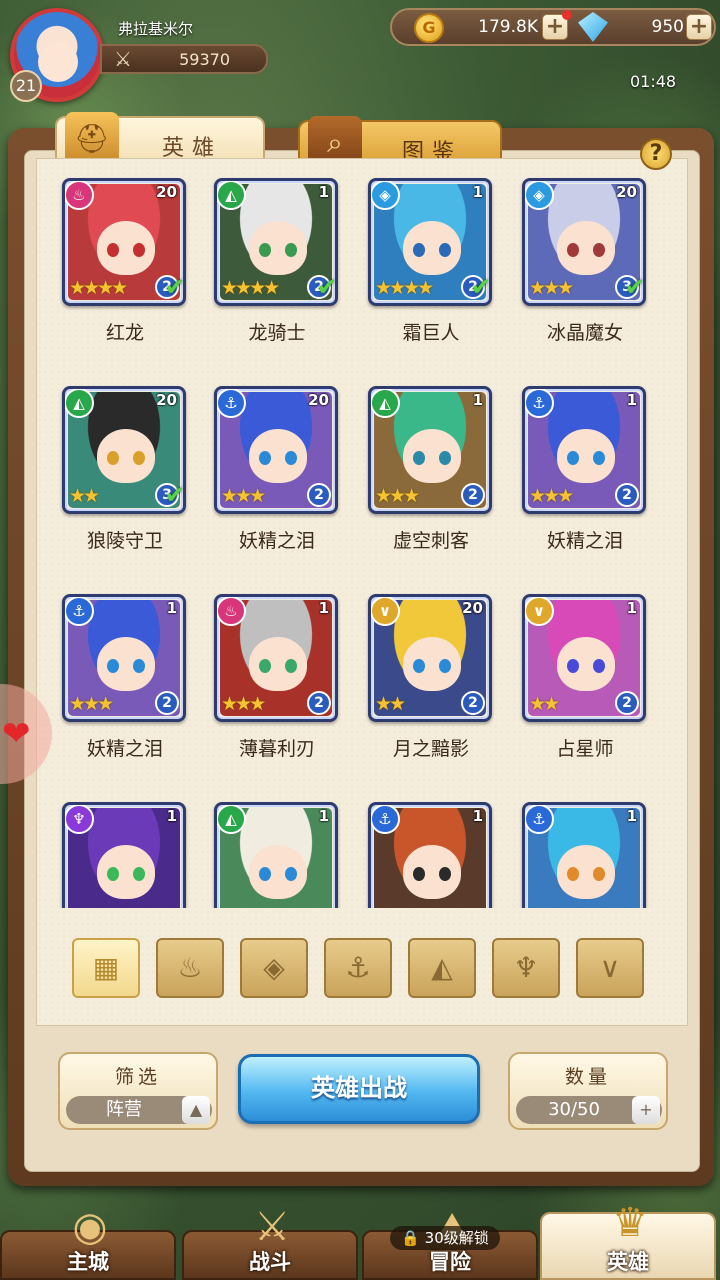 This screenshot has width=720, height=1280. I want to click on hero-card: ∨ 20 ★★ 2 月之黯影, so click(431, 678).